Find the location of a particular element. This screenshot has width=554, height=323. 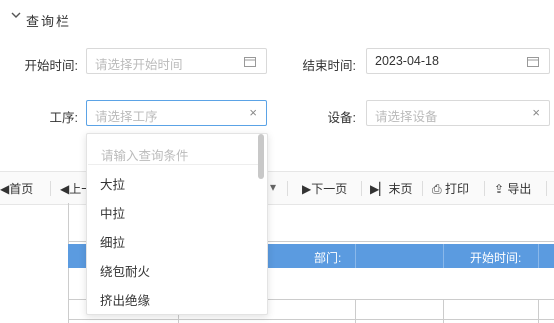

last-page-icon: ▶▏ is located at coordinates (379, 189).